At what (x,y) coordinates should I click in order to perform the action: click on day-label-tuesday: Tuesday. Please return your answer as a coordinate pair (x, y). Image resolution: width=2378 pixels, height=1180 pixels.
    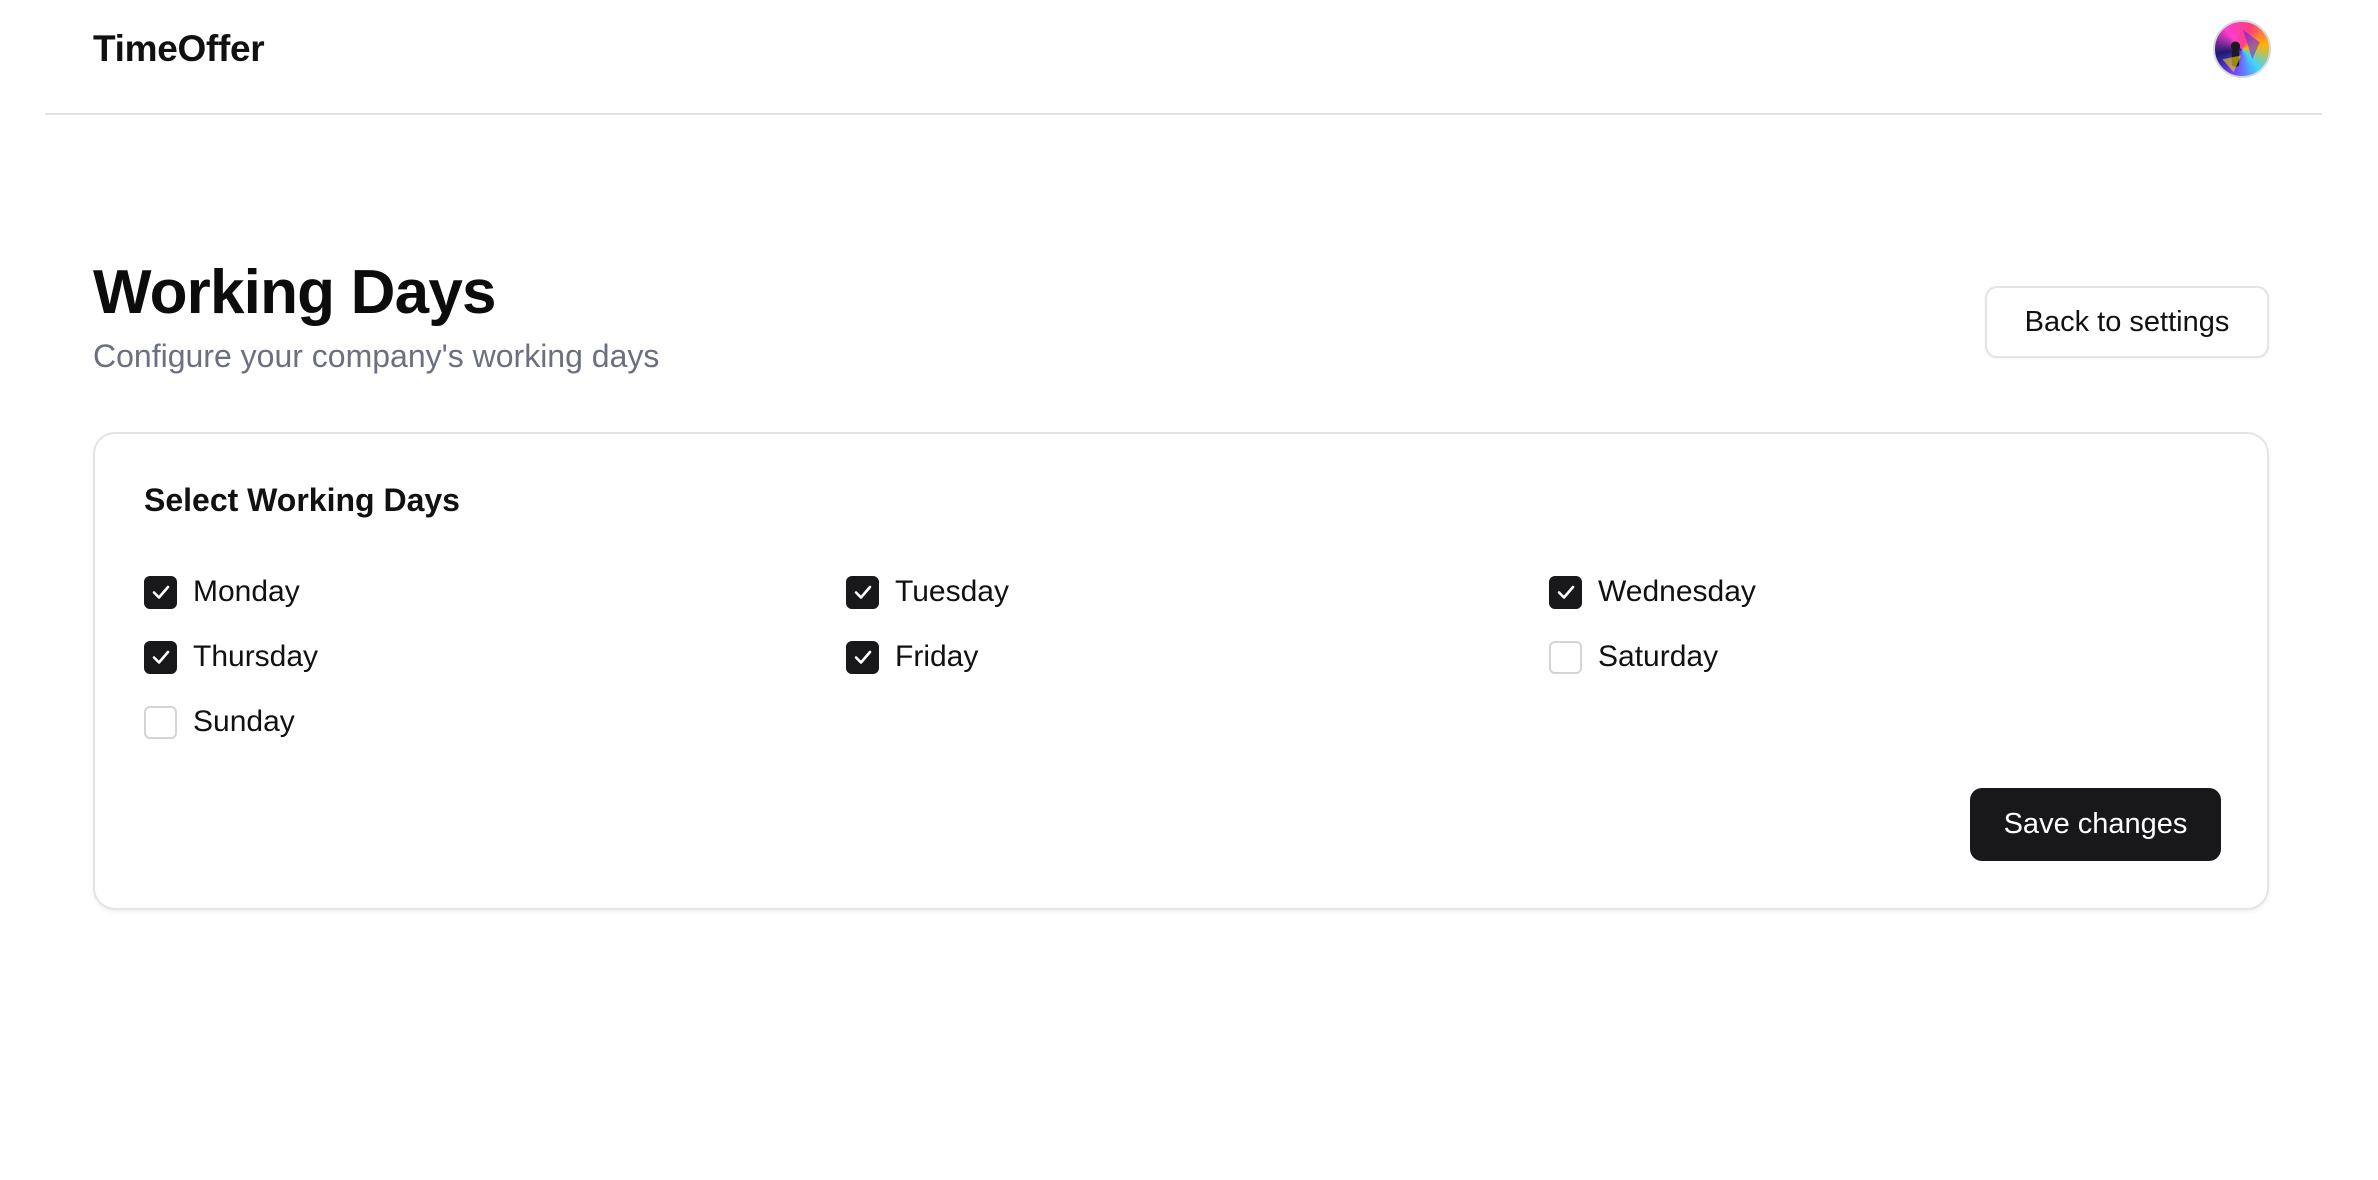
    Looking at the image, I should click on (952, 591).